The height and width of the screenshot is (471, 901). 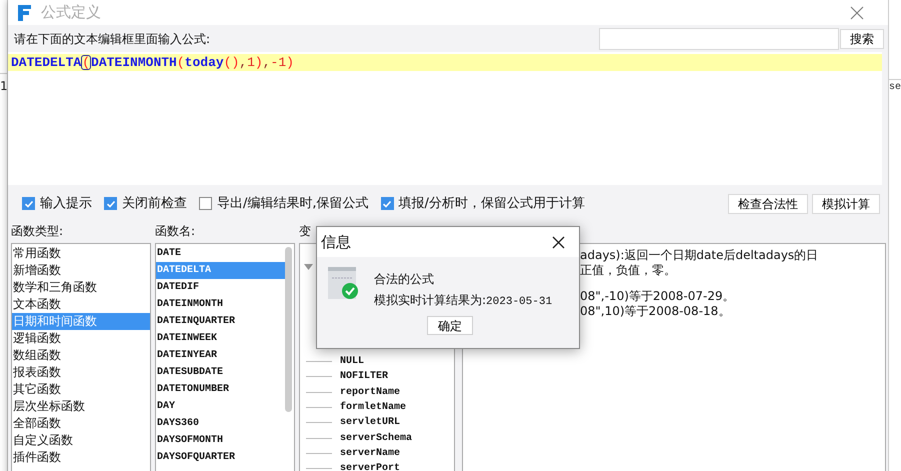 What do you see at coordinates (220, 372) in the screenshot?
I see `list-item: DATESUBDATE` at bounding box center [220, 372].